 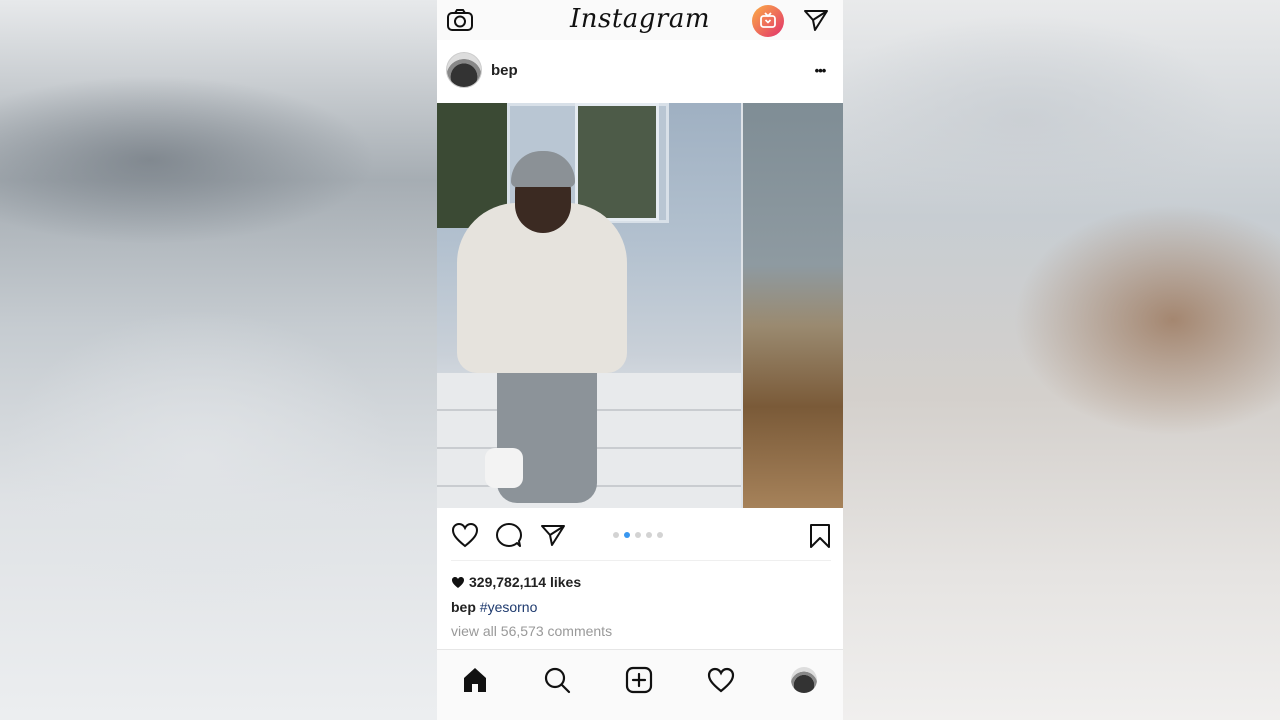 What do you see at coordinates (768, 21) in the screenshot?
I see `igtv-icon` at bounding box center [768, 21].